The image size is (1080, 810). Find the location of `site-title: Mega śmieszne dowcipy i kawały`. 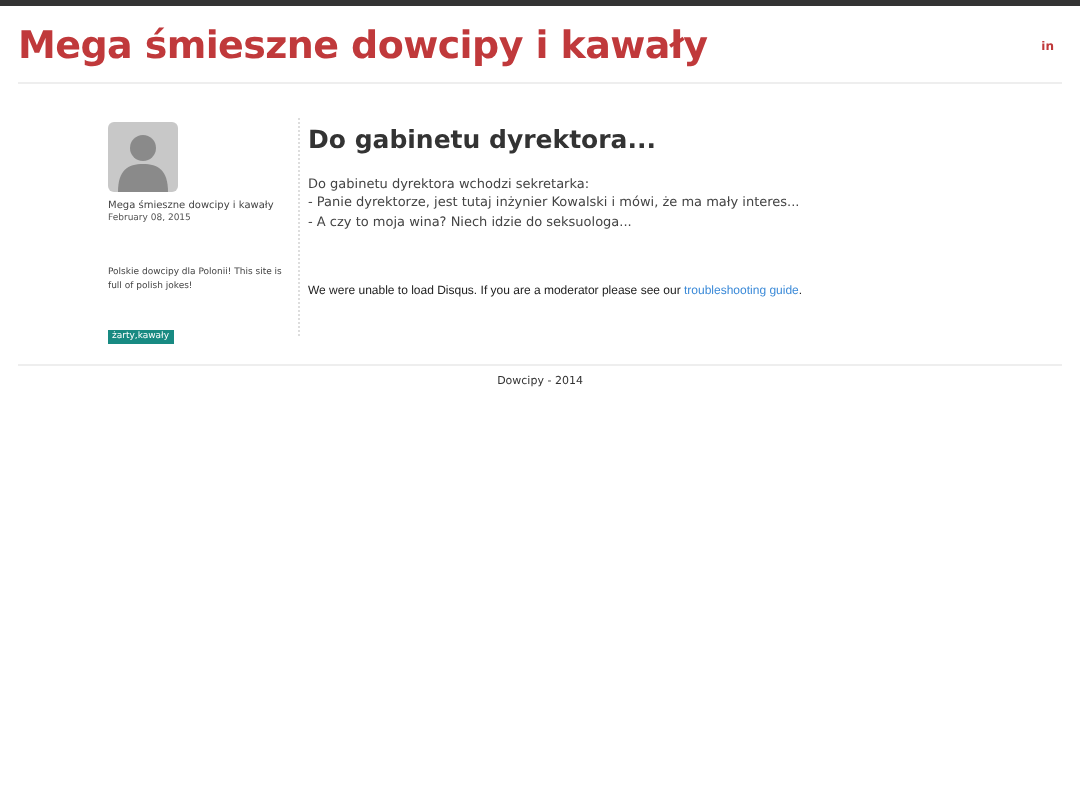

site-title: Mega śmieszne dowcipy i kawały is located at coordinates (363, 46).